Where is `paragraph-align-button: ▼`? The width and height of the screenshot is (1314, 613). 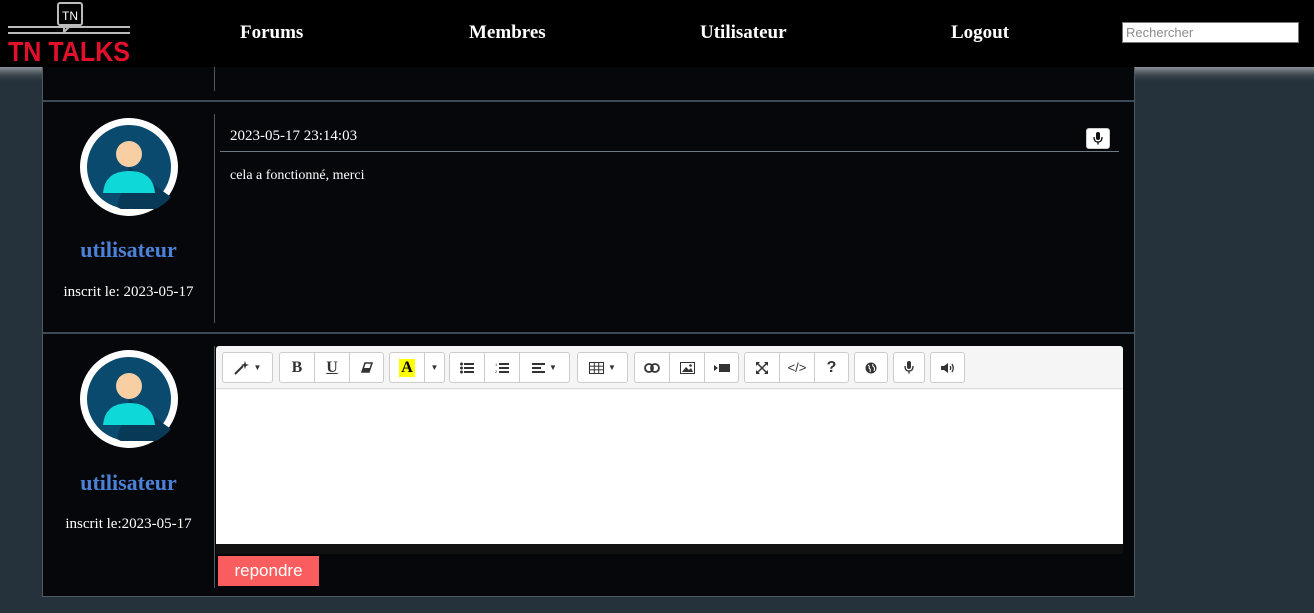 paragraph-align-button: ▼ is located at coordinates (544, 367).